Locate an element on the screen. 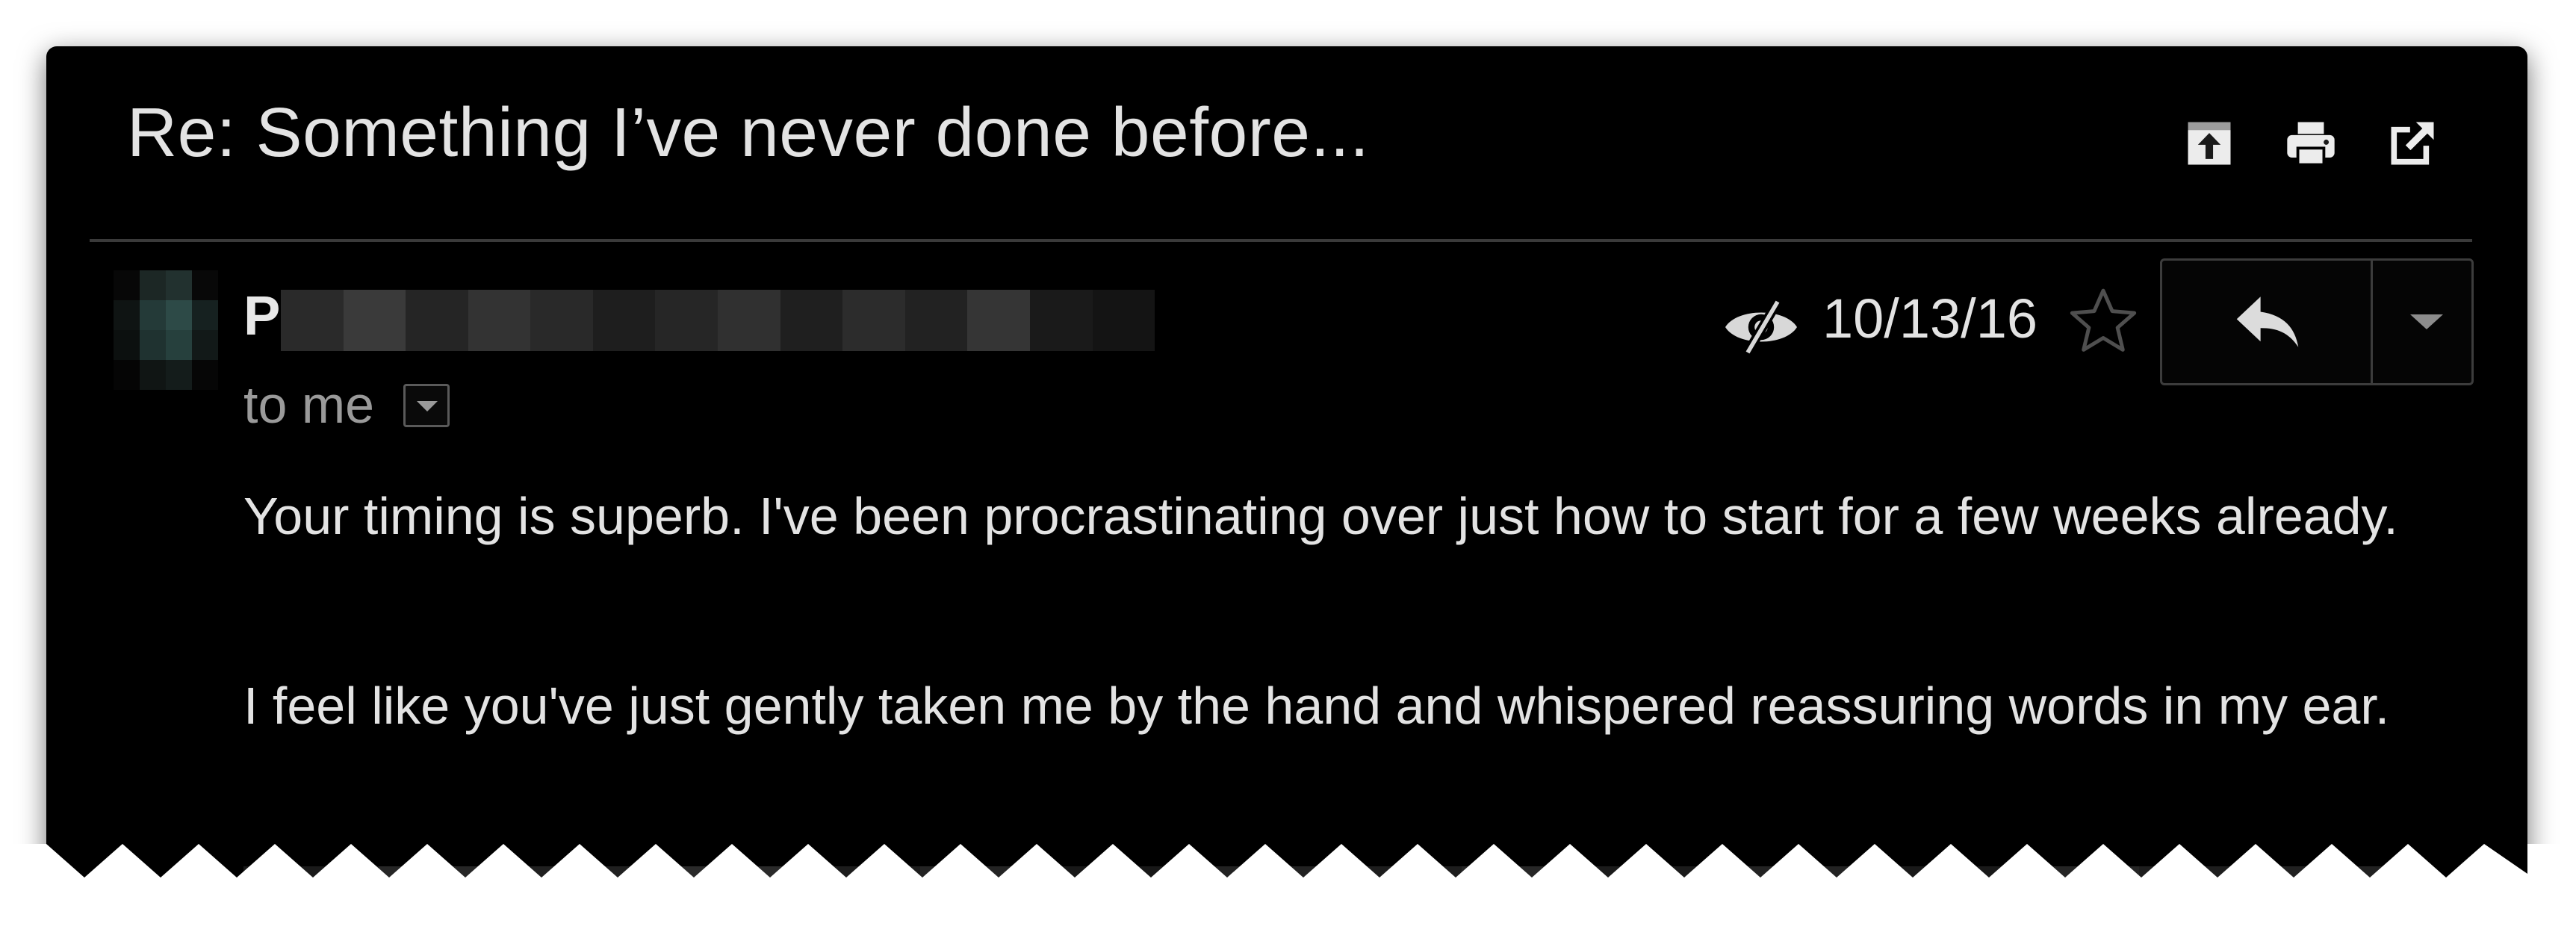 The height and width of the screenshot is (941, 2576). show-details-chevron-icon is located at coordinates (427, 406).